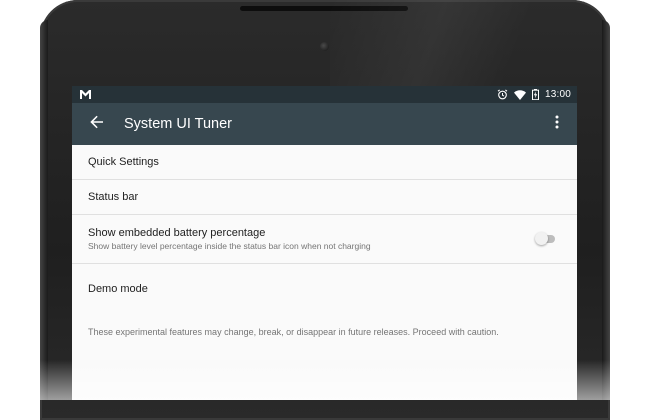 This screenshot has width=650, height=420. I want to click on earpiece-speaker, so click(324, 8).